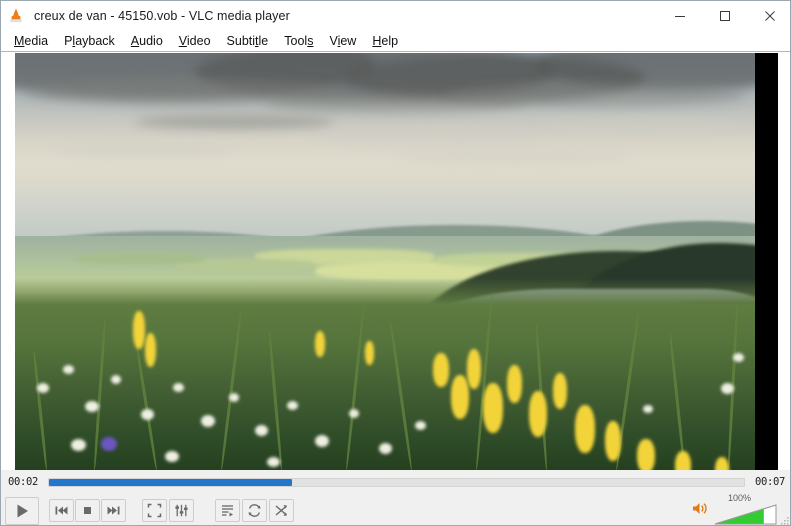  Describe the element at coordinates (140, 258) in the screenshot. I see `field-patch` at that location.